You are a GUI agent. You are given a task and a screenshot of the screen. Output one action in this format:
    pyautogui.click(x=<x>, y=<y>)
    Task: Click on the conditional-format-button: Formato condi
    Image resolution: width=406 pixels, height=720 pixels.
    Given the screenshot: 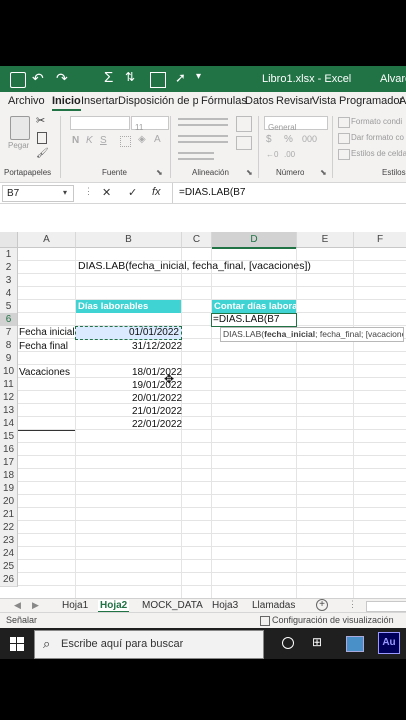 What is the action you would take?
    pyautogui.click(x=378, y=121)
    